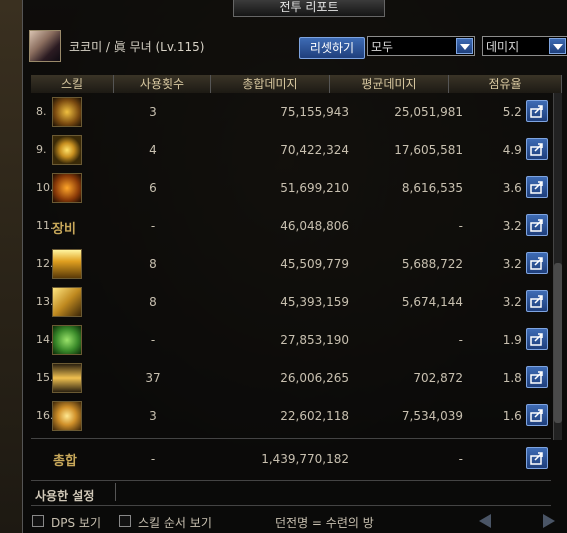 The height and width of the screenshot is (533, 567). I want to click on row-avg-damage: 8,616,535, so click(432, 188).